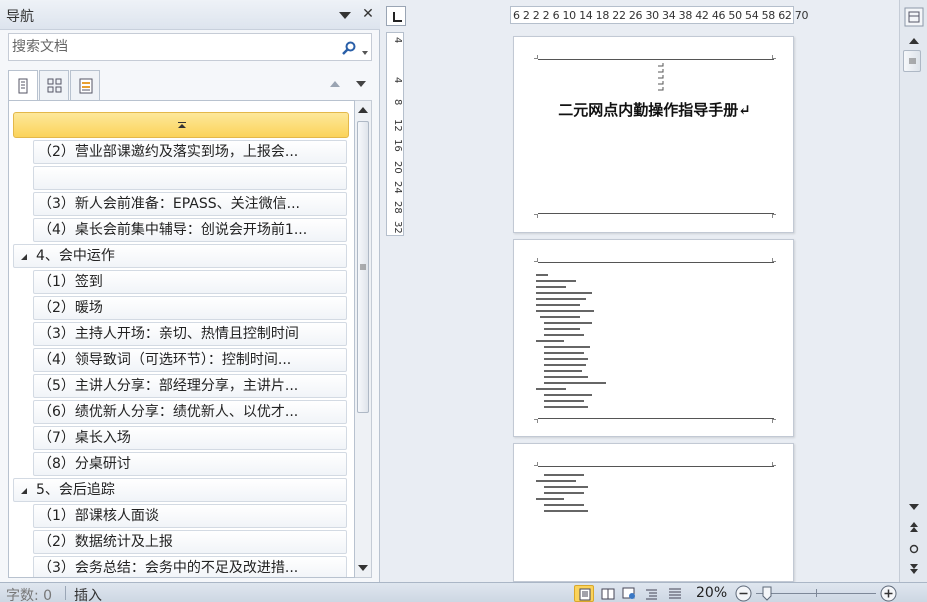  I want to click on next-result-icon, so click(361, 84).